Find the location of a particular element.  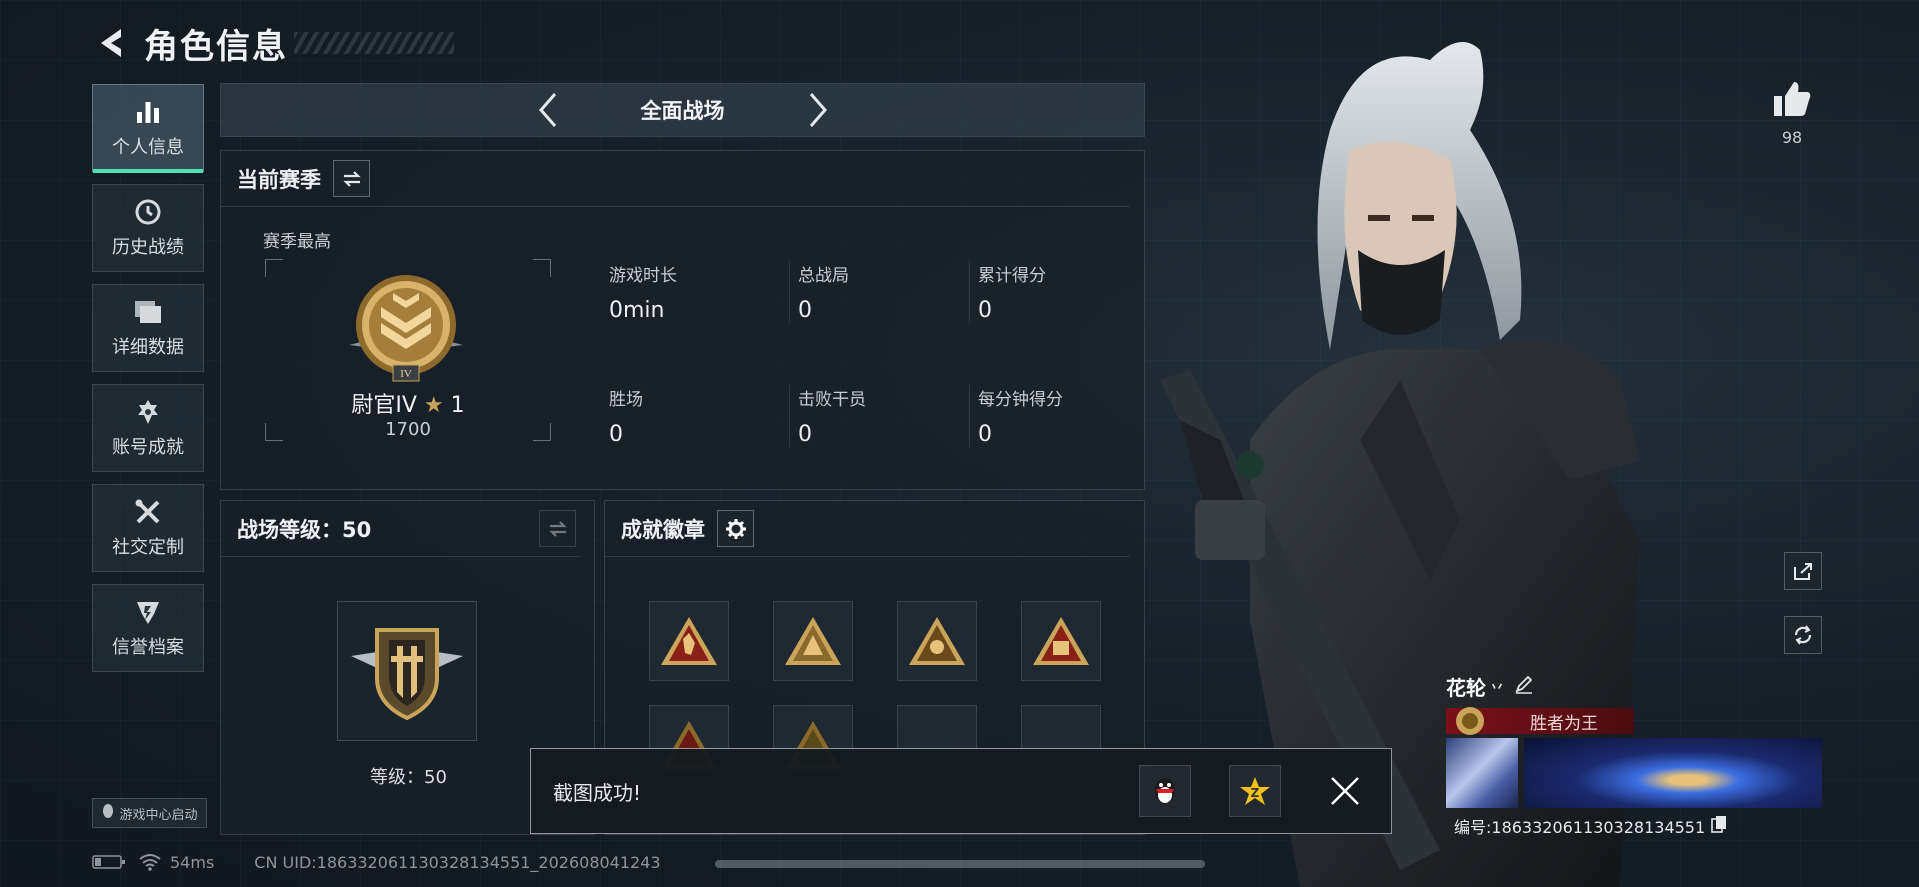

profile-name: 花轮 is located at coordinates (1466, 688).